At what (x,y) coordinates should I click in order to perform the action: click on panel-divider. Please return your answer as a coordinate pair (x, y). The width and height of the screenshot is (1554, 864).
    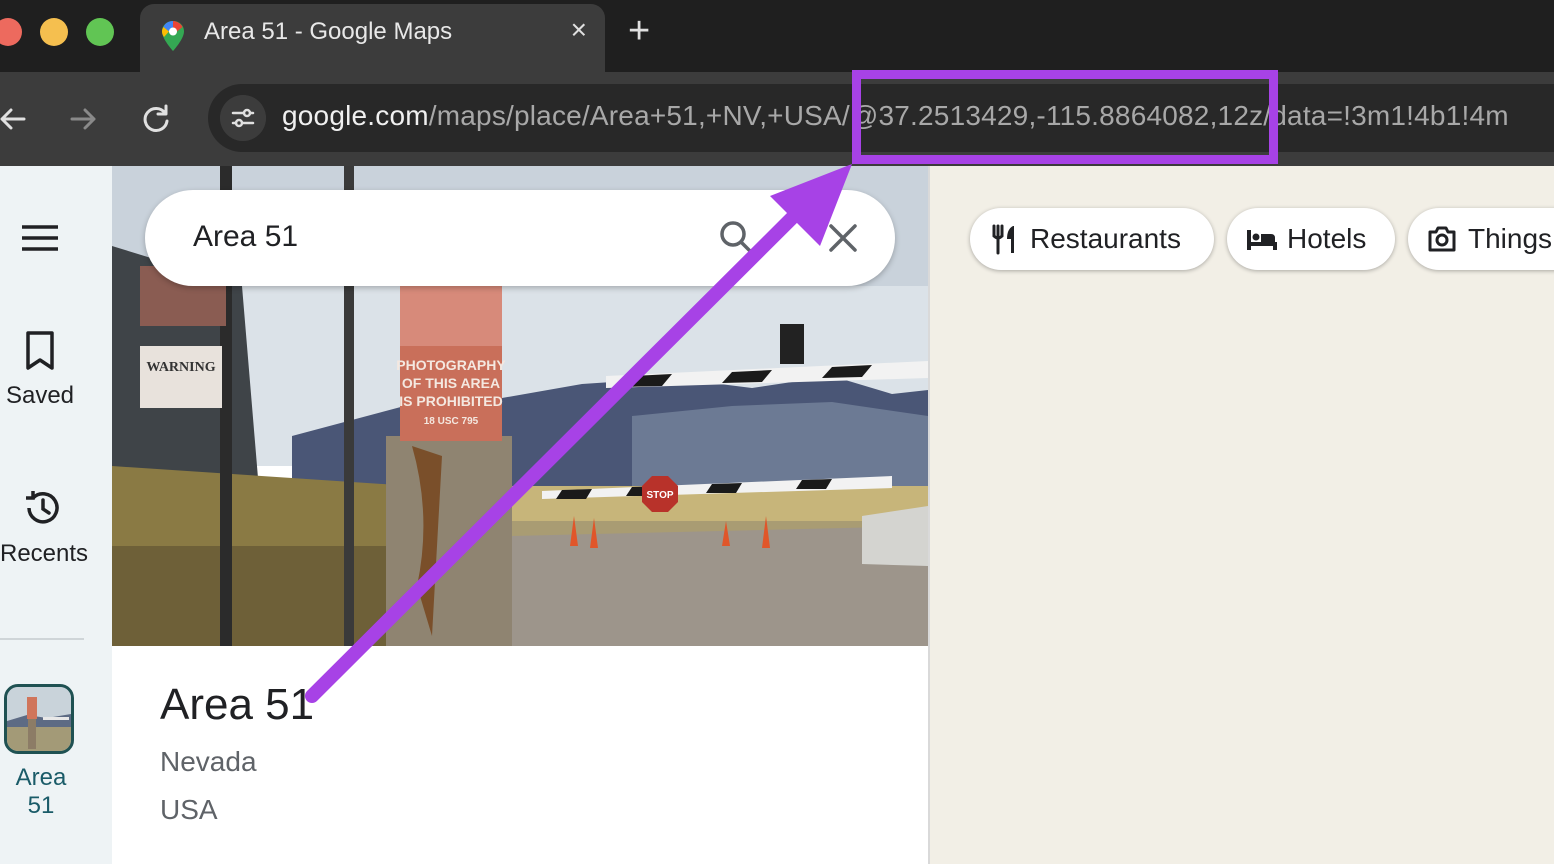
    Looking at the image, I should click on (929, 515).